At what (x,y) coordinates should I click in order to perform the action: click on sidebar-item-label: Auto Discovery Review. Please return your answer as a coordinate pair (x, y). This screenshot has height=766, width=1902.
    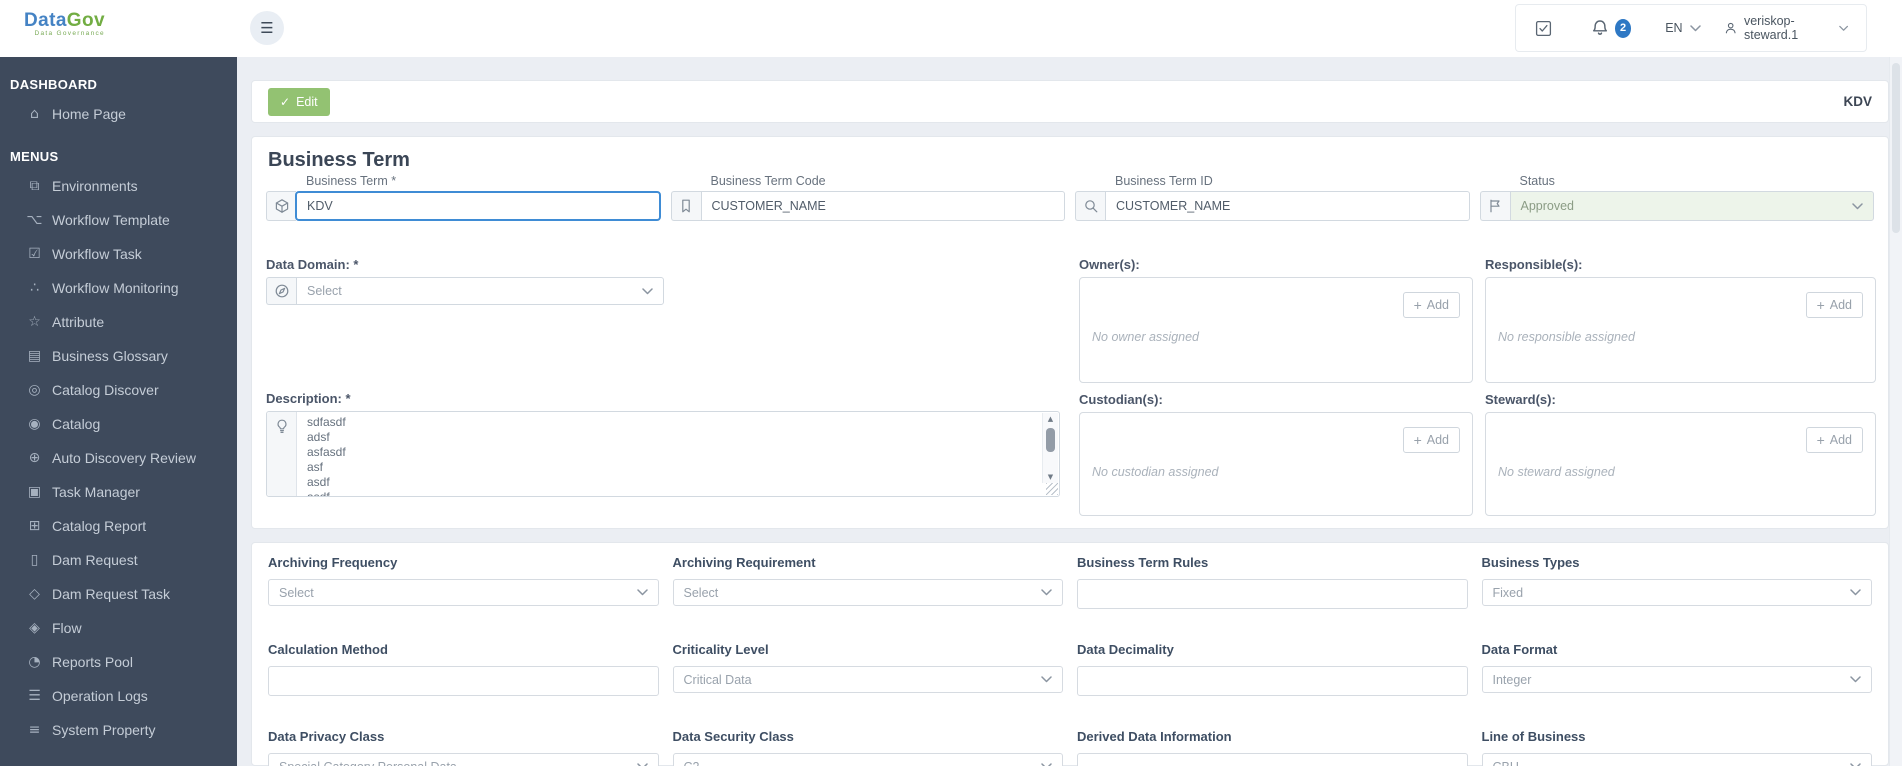
    Looking at the image, I should click on (124, 458).